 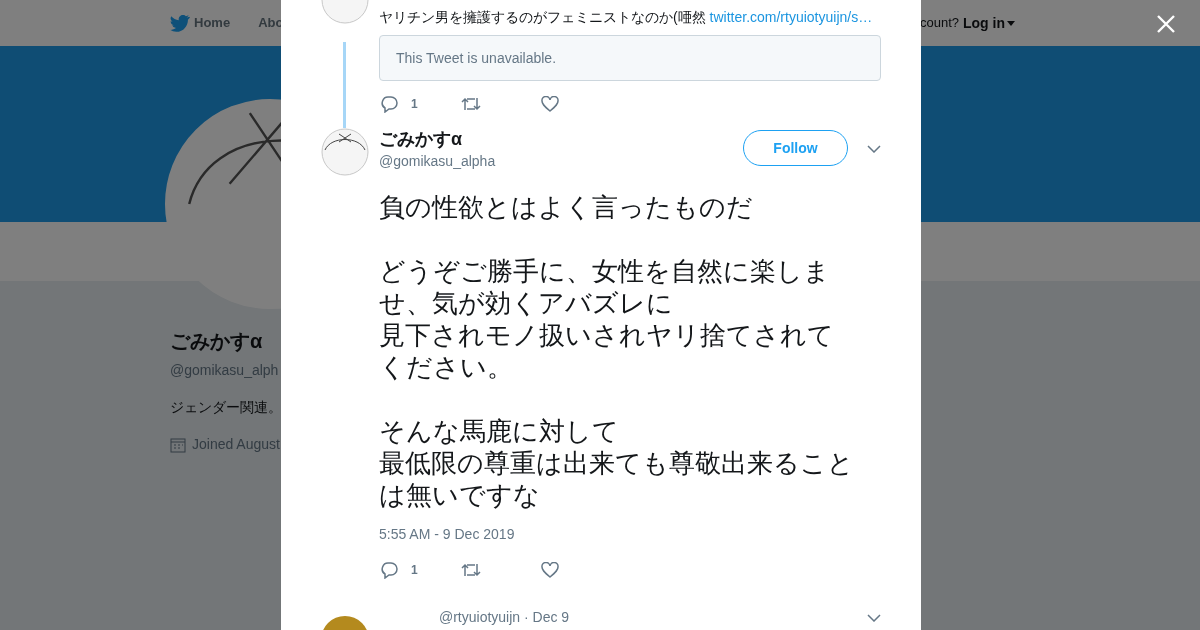 I want to click on reply-meta: @rtyuiotyuijn · Dec 9, so click(x=504, y=617).